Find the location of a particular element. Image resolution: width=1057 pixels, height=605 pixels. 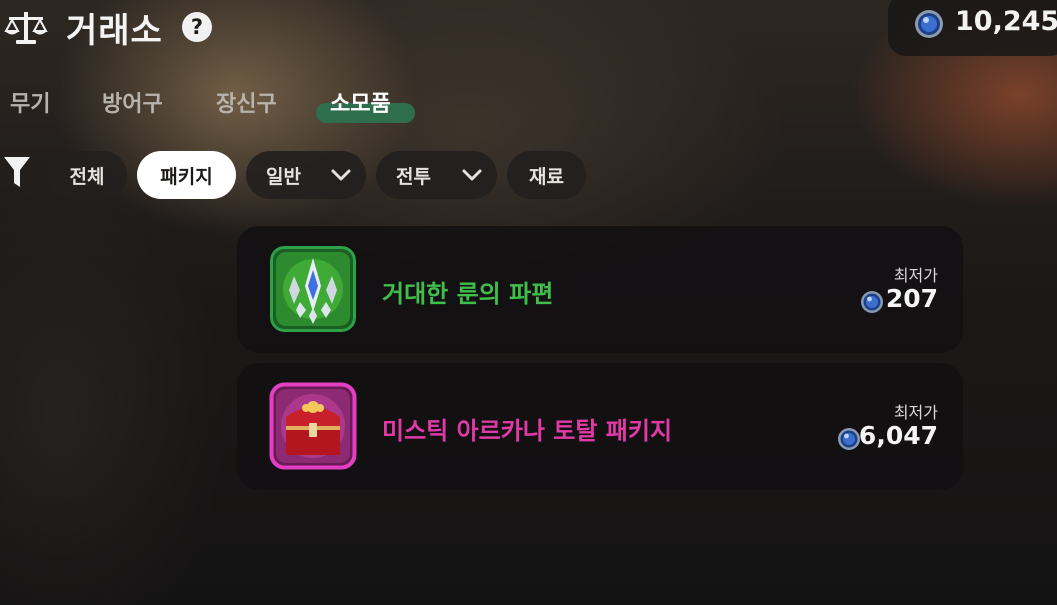

scales-icon is located at coordinates (26, 28).